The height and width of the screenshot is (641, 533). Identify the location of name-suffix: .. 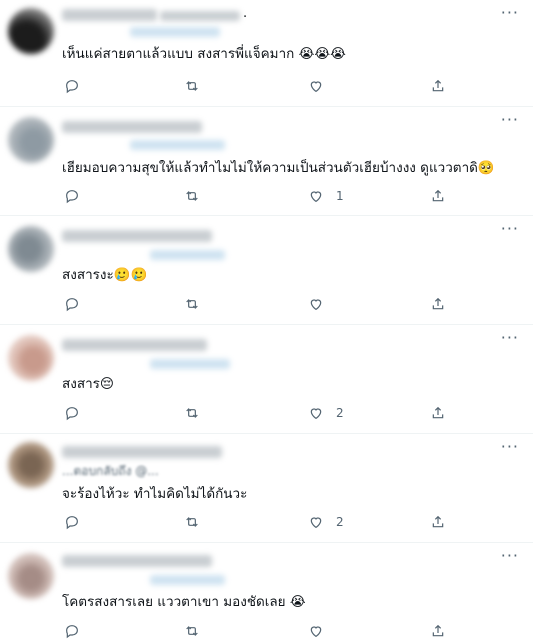
(245, 13).